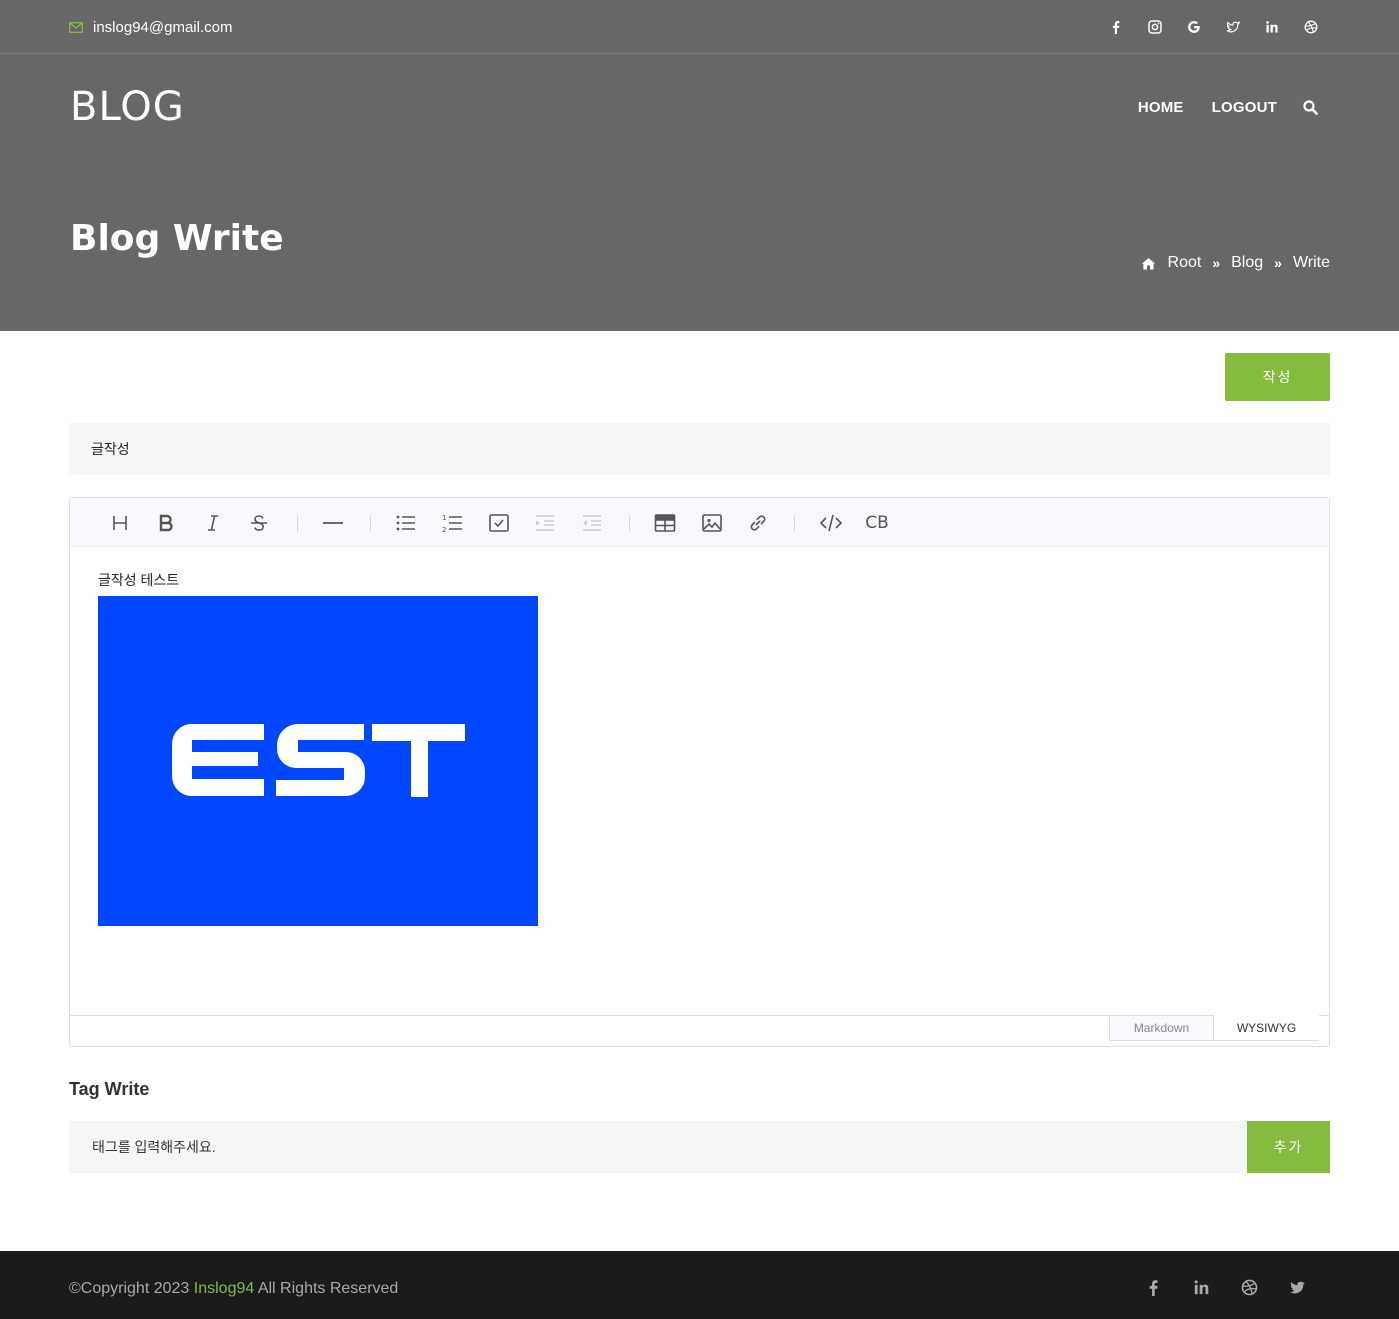 The height and width of the screenshot is (1319, 1399). I want to click on italic-icon, so click(213, 523).